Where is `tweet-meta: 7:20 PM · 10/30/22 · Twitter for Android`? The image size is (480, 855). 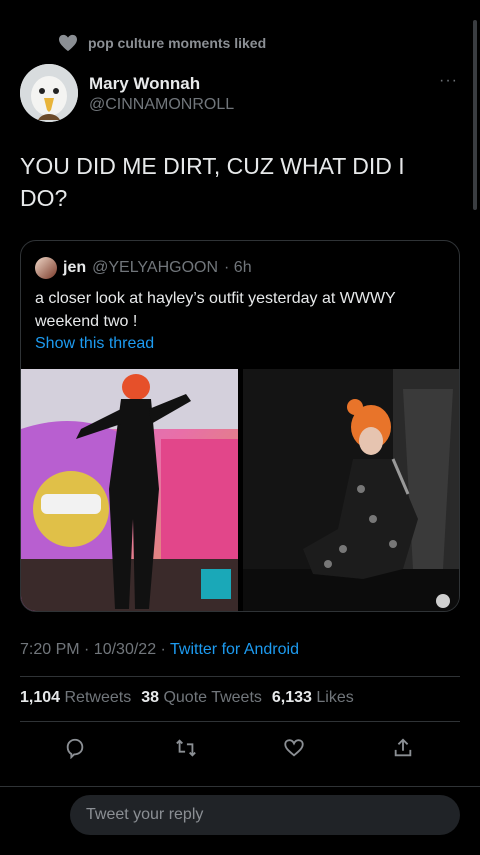
tweet-meta: 7:20 PM · 10/30/22 · Twitter for Android is located at coordinates (159, 650).